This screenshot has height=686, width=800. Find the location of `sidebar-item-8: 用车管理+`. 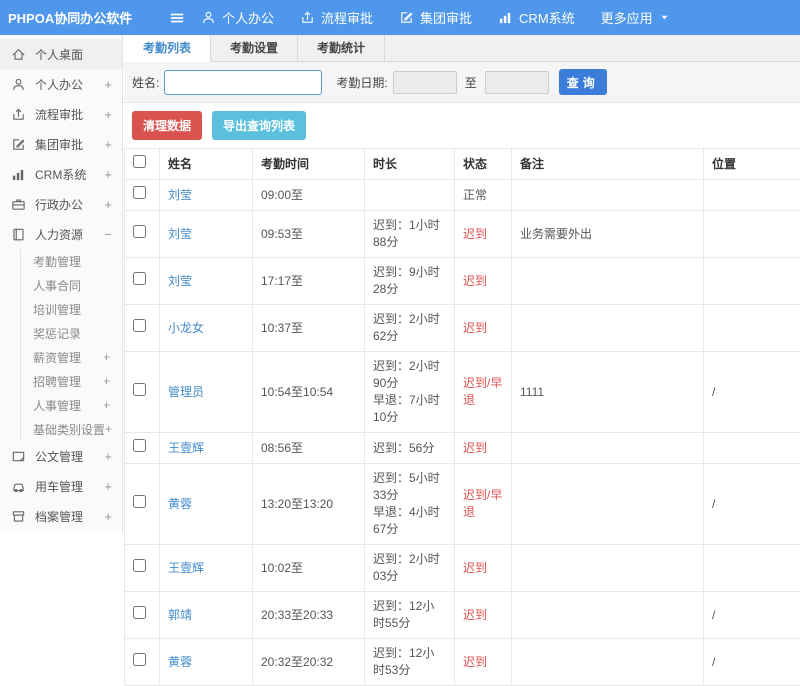

sidebar-item-8: 用车管理+ is located at coordinates (61, 486).